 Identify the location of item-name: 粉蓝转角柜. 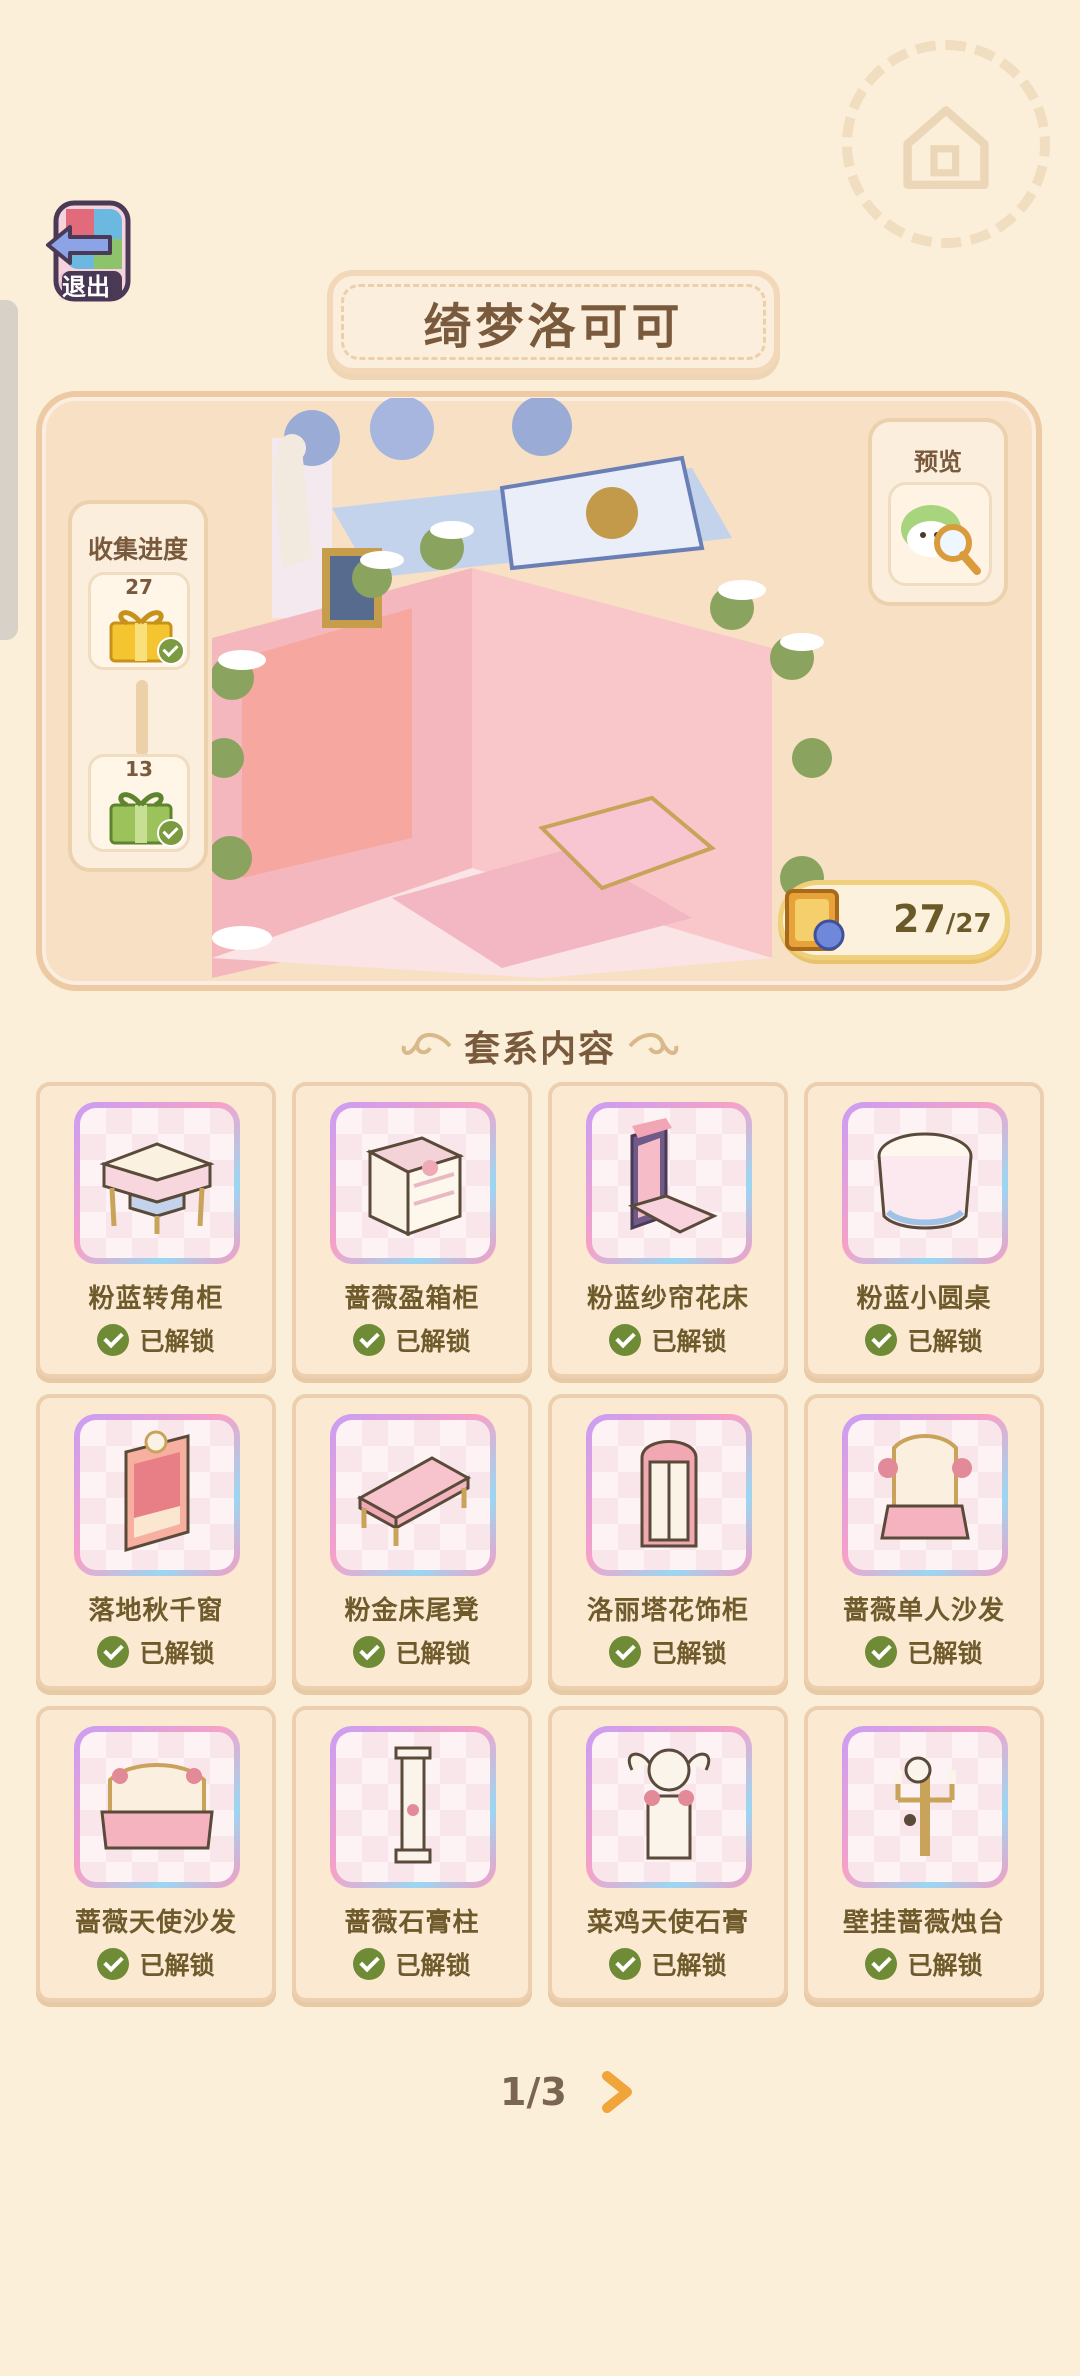
(156, 1299).